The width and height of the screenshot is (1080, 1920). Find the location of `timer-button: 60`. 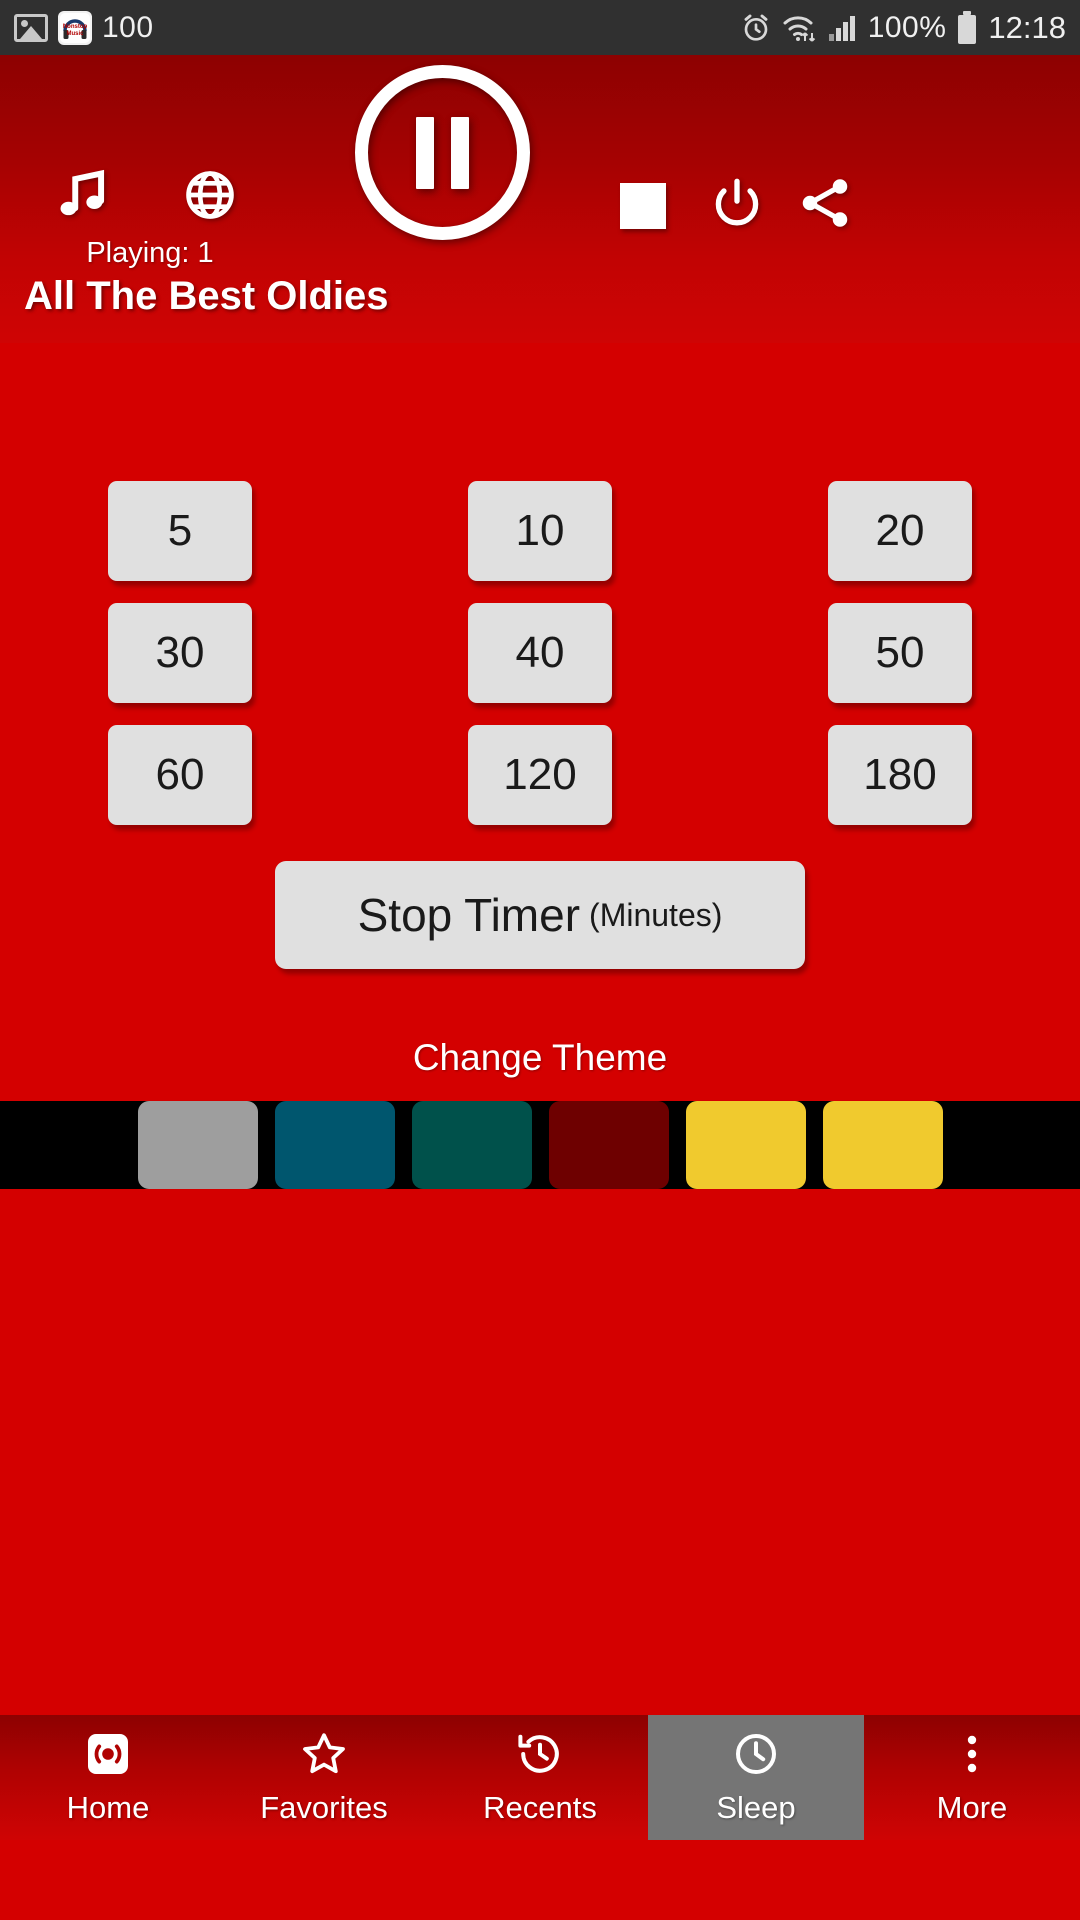

timer-button: 60 is located at coordinates (180, 775).